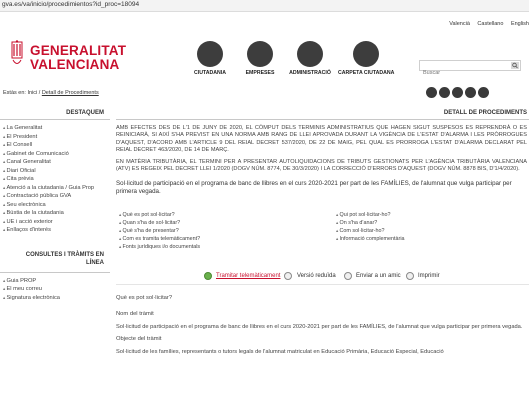 This screenshot has width=529, height=411. What do you see at coordinates (490, 24) in the screenshot?
I see `lang-castellano: Castellano` at bounding box center [490, 24].